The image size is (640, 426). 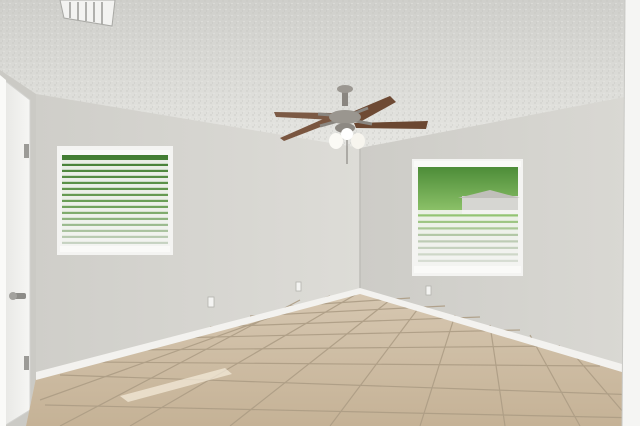 I want to click on right-window-blinds, so click(x=468, y=238).